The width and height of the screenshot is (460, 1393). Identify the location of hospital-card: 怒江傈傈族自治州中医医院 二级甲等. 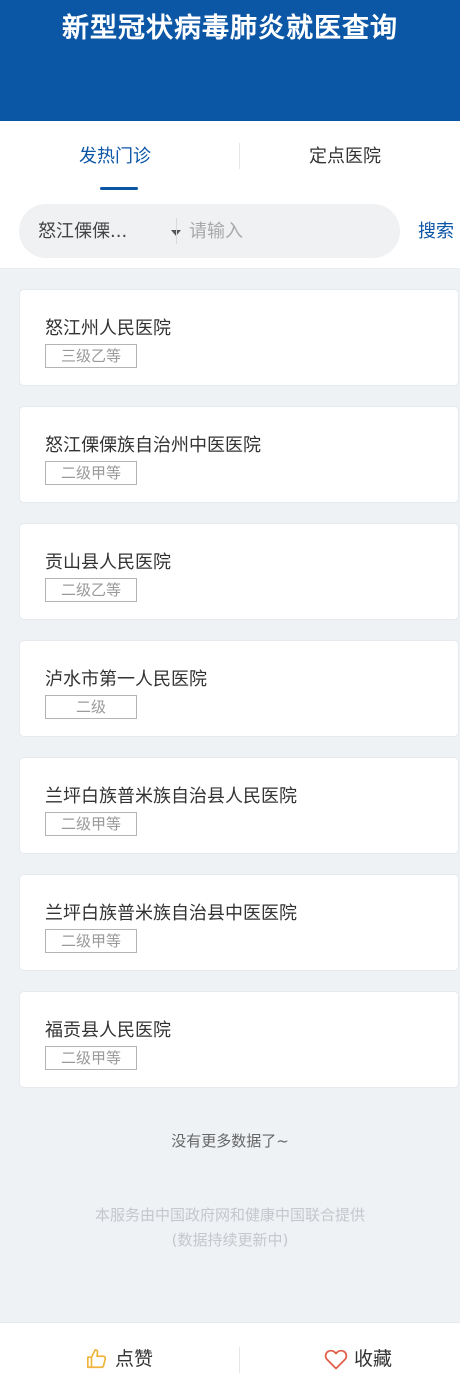
(239, 454).